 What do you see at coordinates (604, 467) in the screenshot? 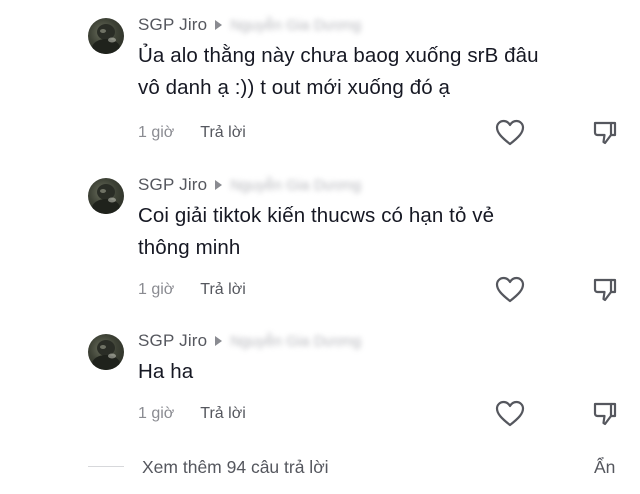
I see `hide-replies-button: Ẩn` at bounding box center [604, 467].